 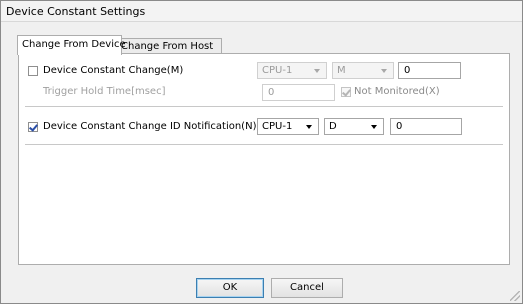 I want to click on cpu-select: CPU-1, so click(x=288, y=126).